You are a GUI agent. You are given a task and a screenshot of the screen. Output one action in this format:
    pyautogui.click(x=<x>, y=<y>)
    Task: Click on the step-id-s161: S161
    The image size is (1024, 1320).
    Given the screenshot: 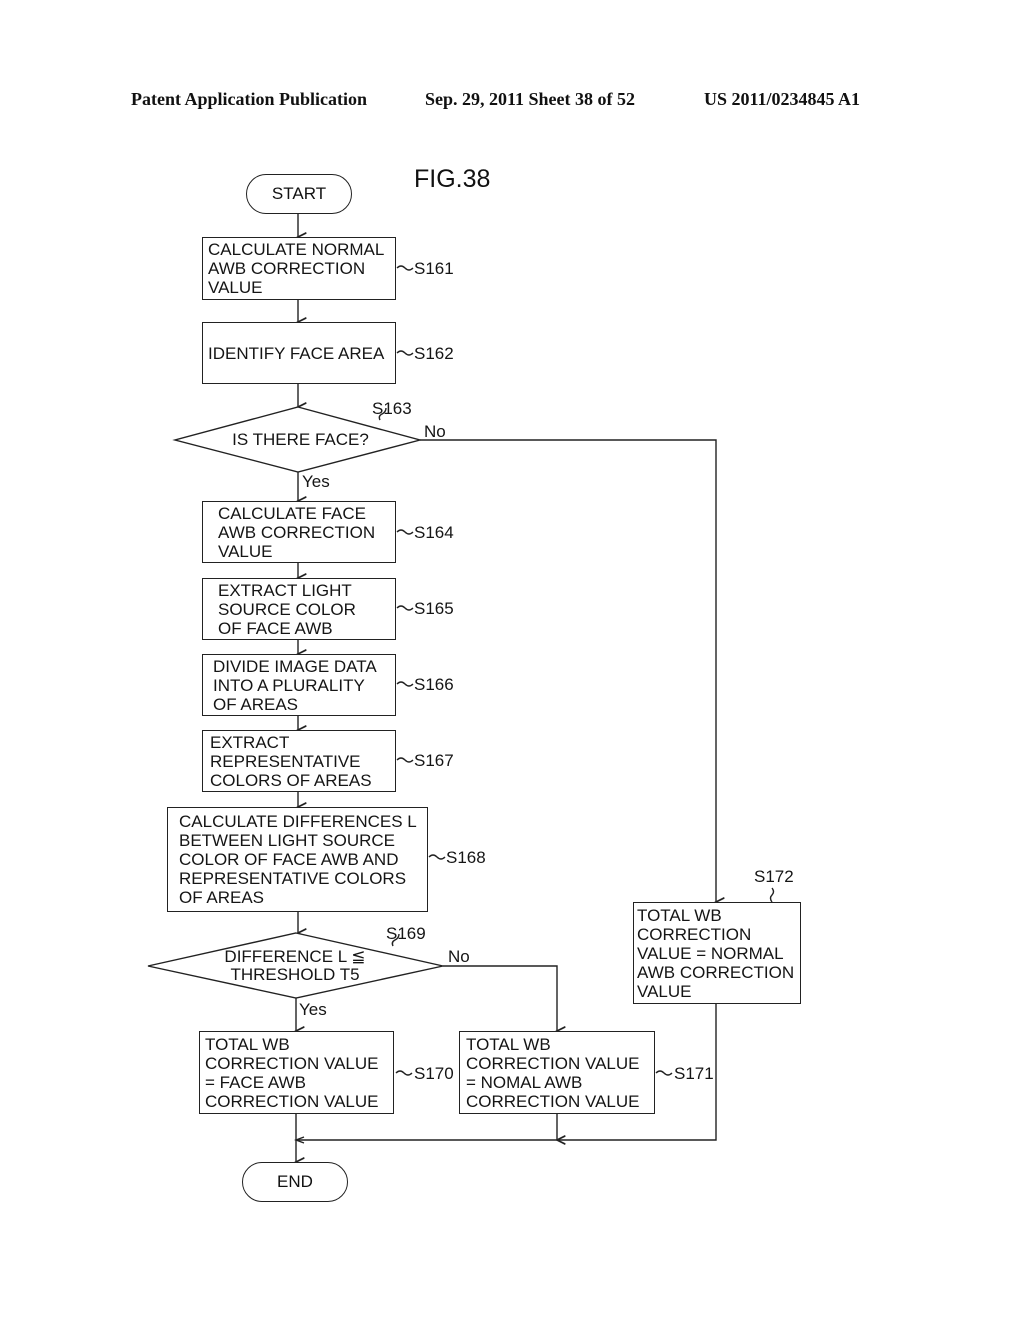 What is the action you would take?
    pyautogui.click(x=434, y=268)
    